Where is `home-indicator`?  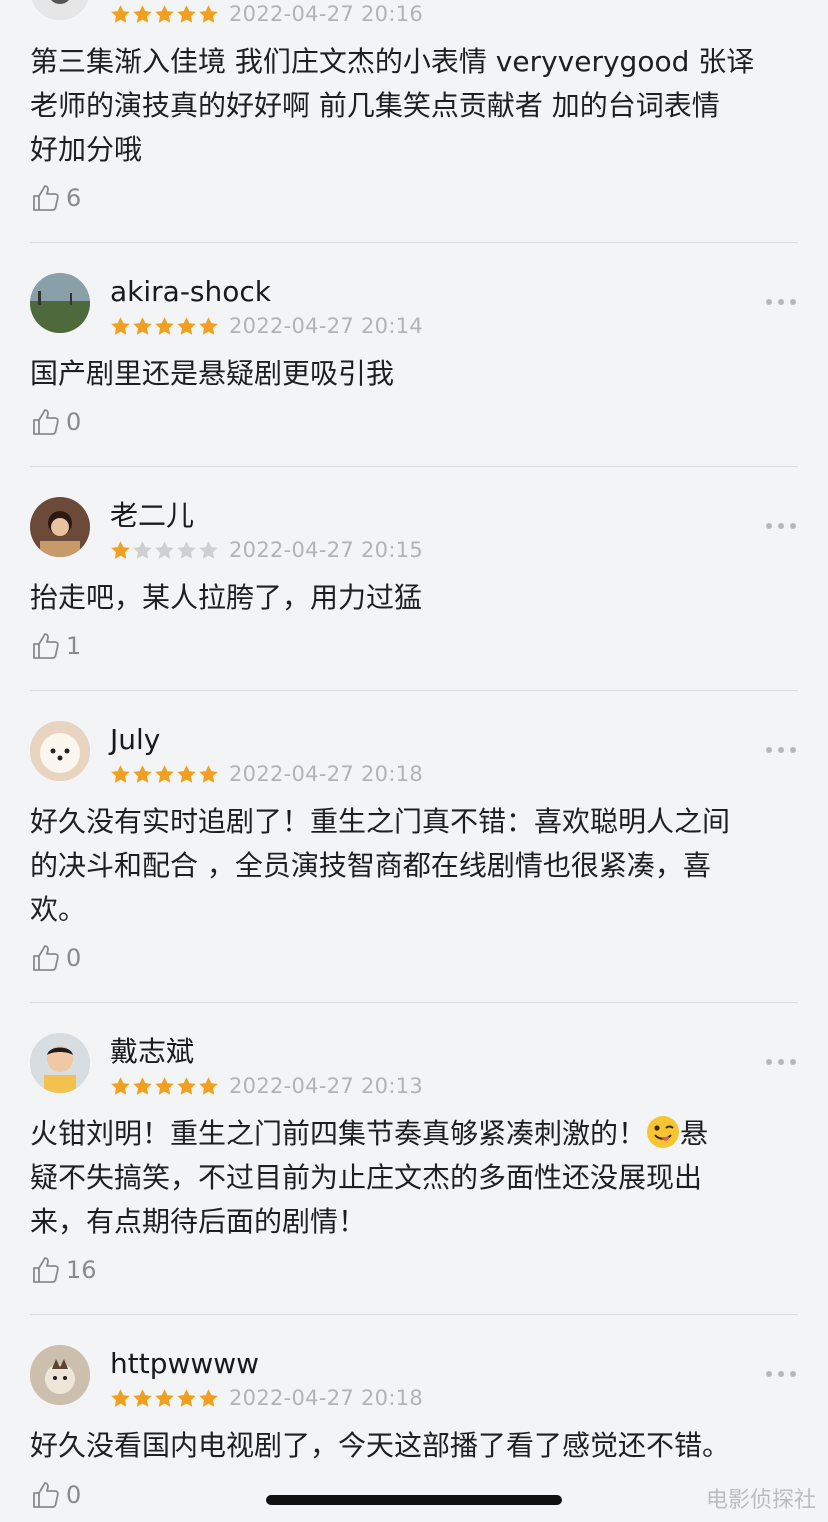 home-indicator is located at coordinates (414, 1500).